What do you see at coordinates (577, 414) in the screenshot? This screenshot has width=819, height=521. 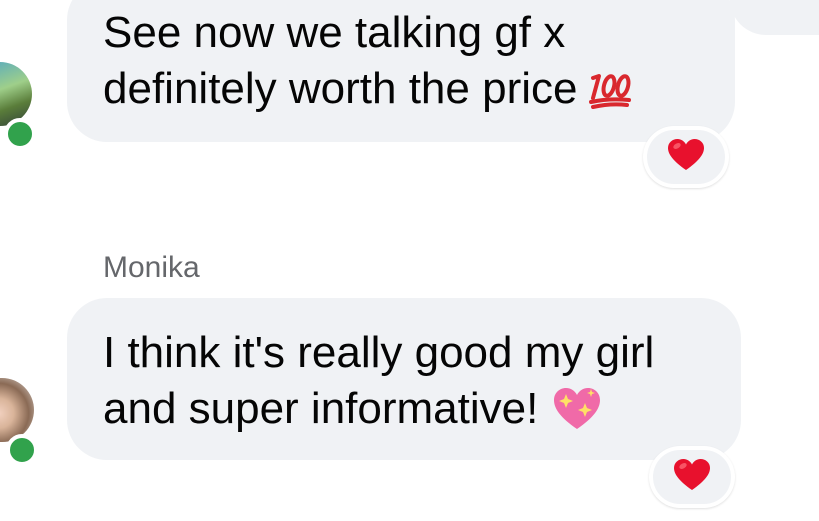 I see `sparkling-heart-icon` at bounding box center [577, 414].